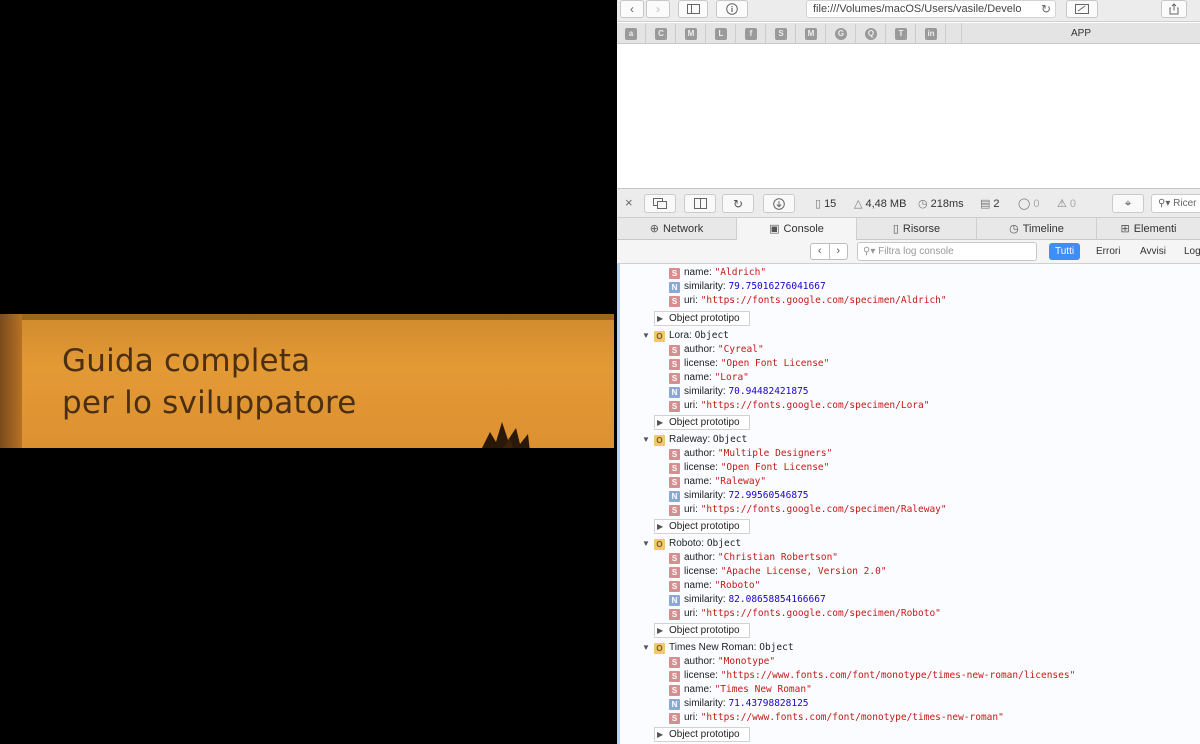  I want to click on tab-resources: ▯ Risorse, so click(917, 229).